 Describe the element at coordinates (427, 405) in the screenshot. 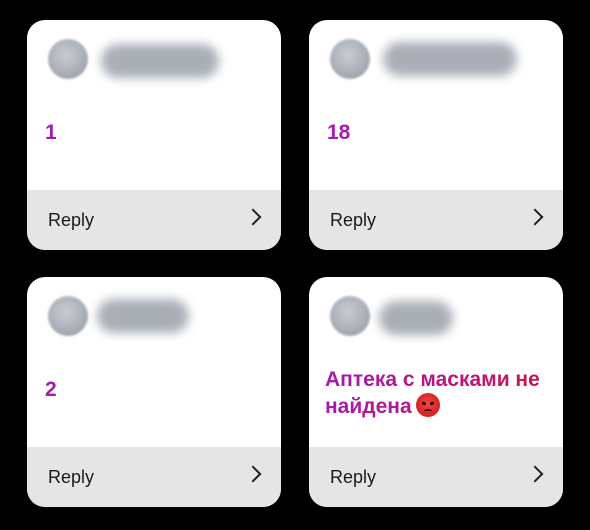

I see `angry-face-icon` at that location.